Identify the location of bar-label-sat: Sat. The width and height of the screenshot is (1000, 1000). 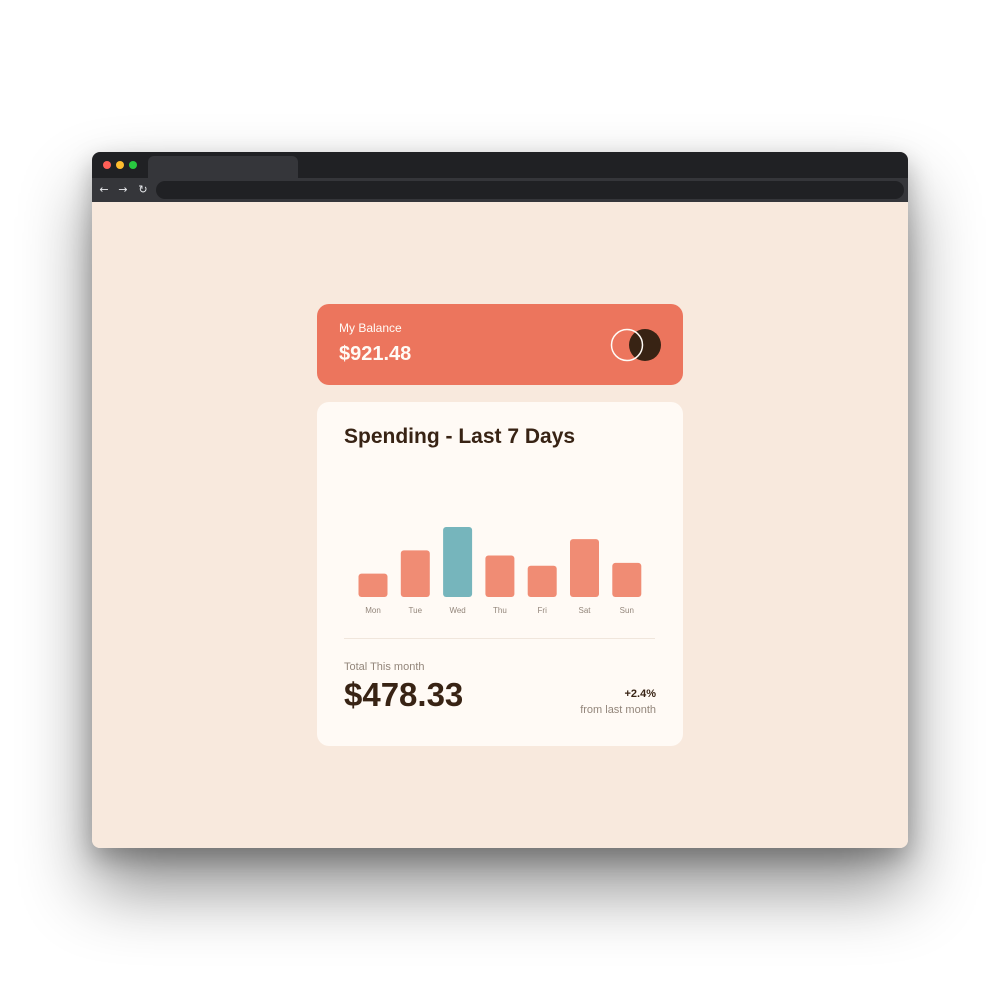
(584, 610).